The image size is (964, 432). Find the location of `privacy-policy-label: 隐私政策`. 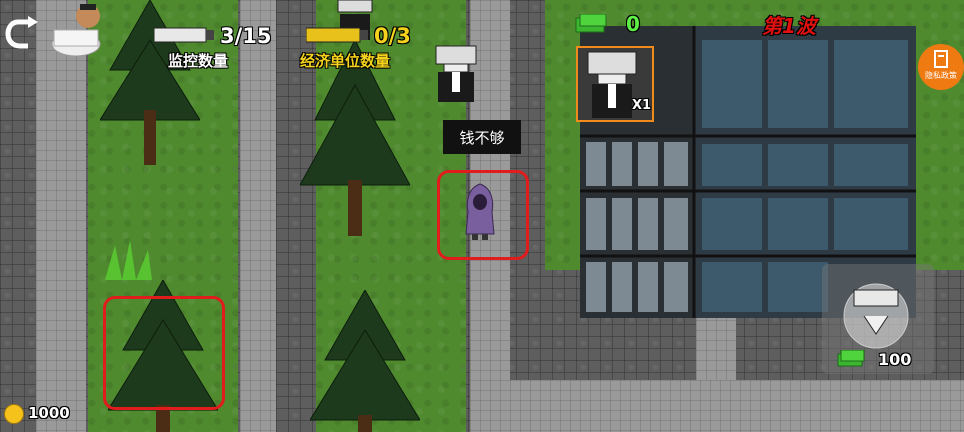

privacy-policy-label: 隐私政策 is located at coordinates (941, 75).